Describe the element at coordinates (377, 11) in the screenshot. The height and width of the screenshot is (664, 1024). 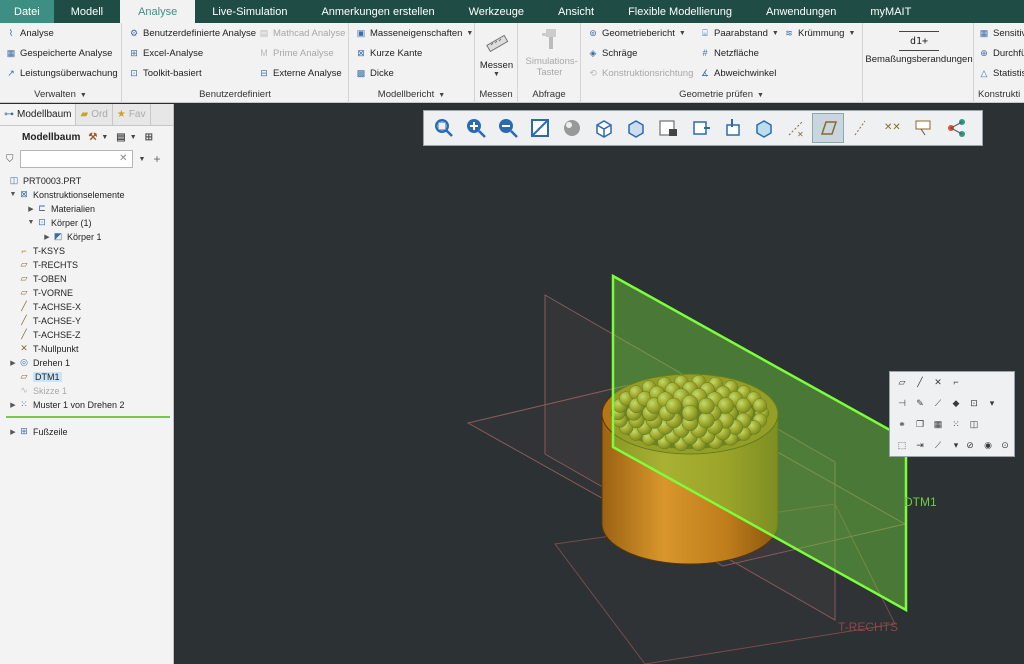
I see `tab-anmerkungen: Anmerkungen erstellen` at that location.